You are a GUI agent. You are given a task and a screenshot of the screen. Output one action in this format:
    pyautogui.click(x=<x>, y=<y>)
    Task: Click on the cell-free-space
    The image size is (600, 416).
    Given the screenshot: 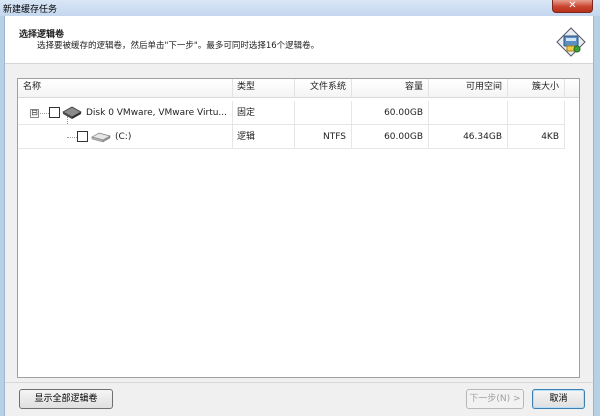 What is the action you would take?
    pyautogui.click(x=468, y=113)
    